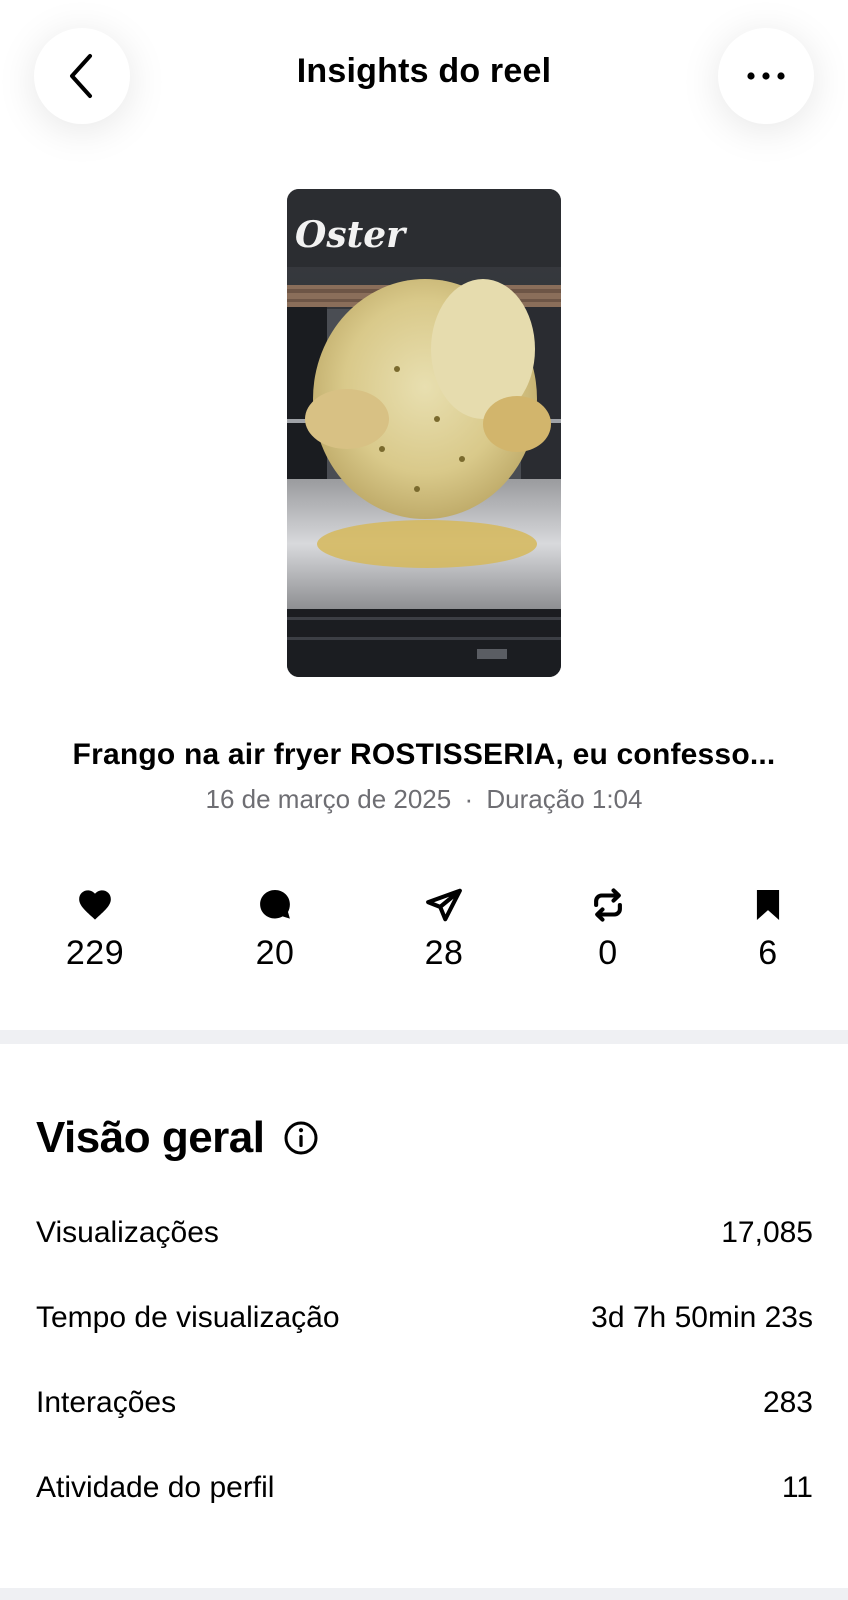  What do you see at coordinates (768, 905) in the screenshot?
I see `bookmark-icon` at bounding box center [768, 905].